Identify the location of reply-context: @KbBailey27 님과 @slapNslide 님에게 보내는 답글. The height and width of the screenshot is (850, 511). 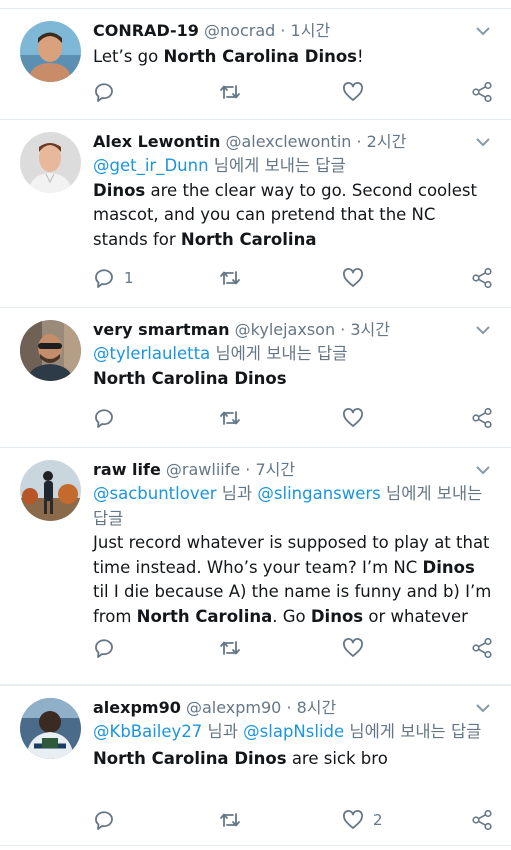
(293, 732).